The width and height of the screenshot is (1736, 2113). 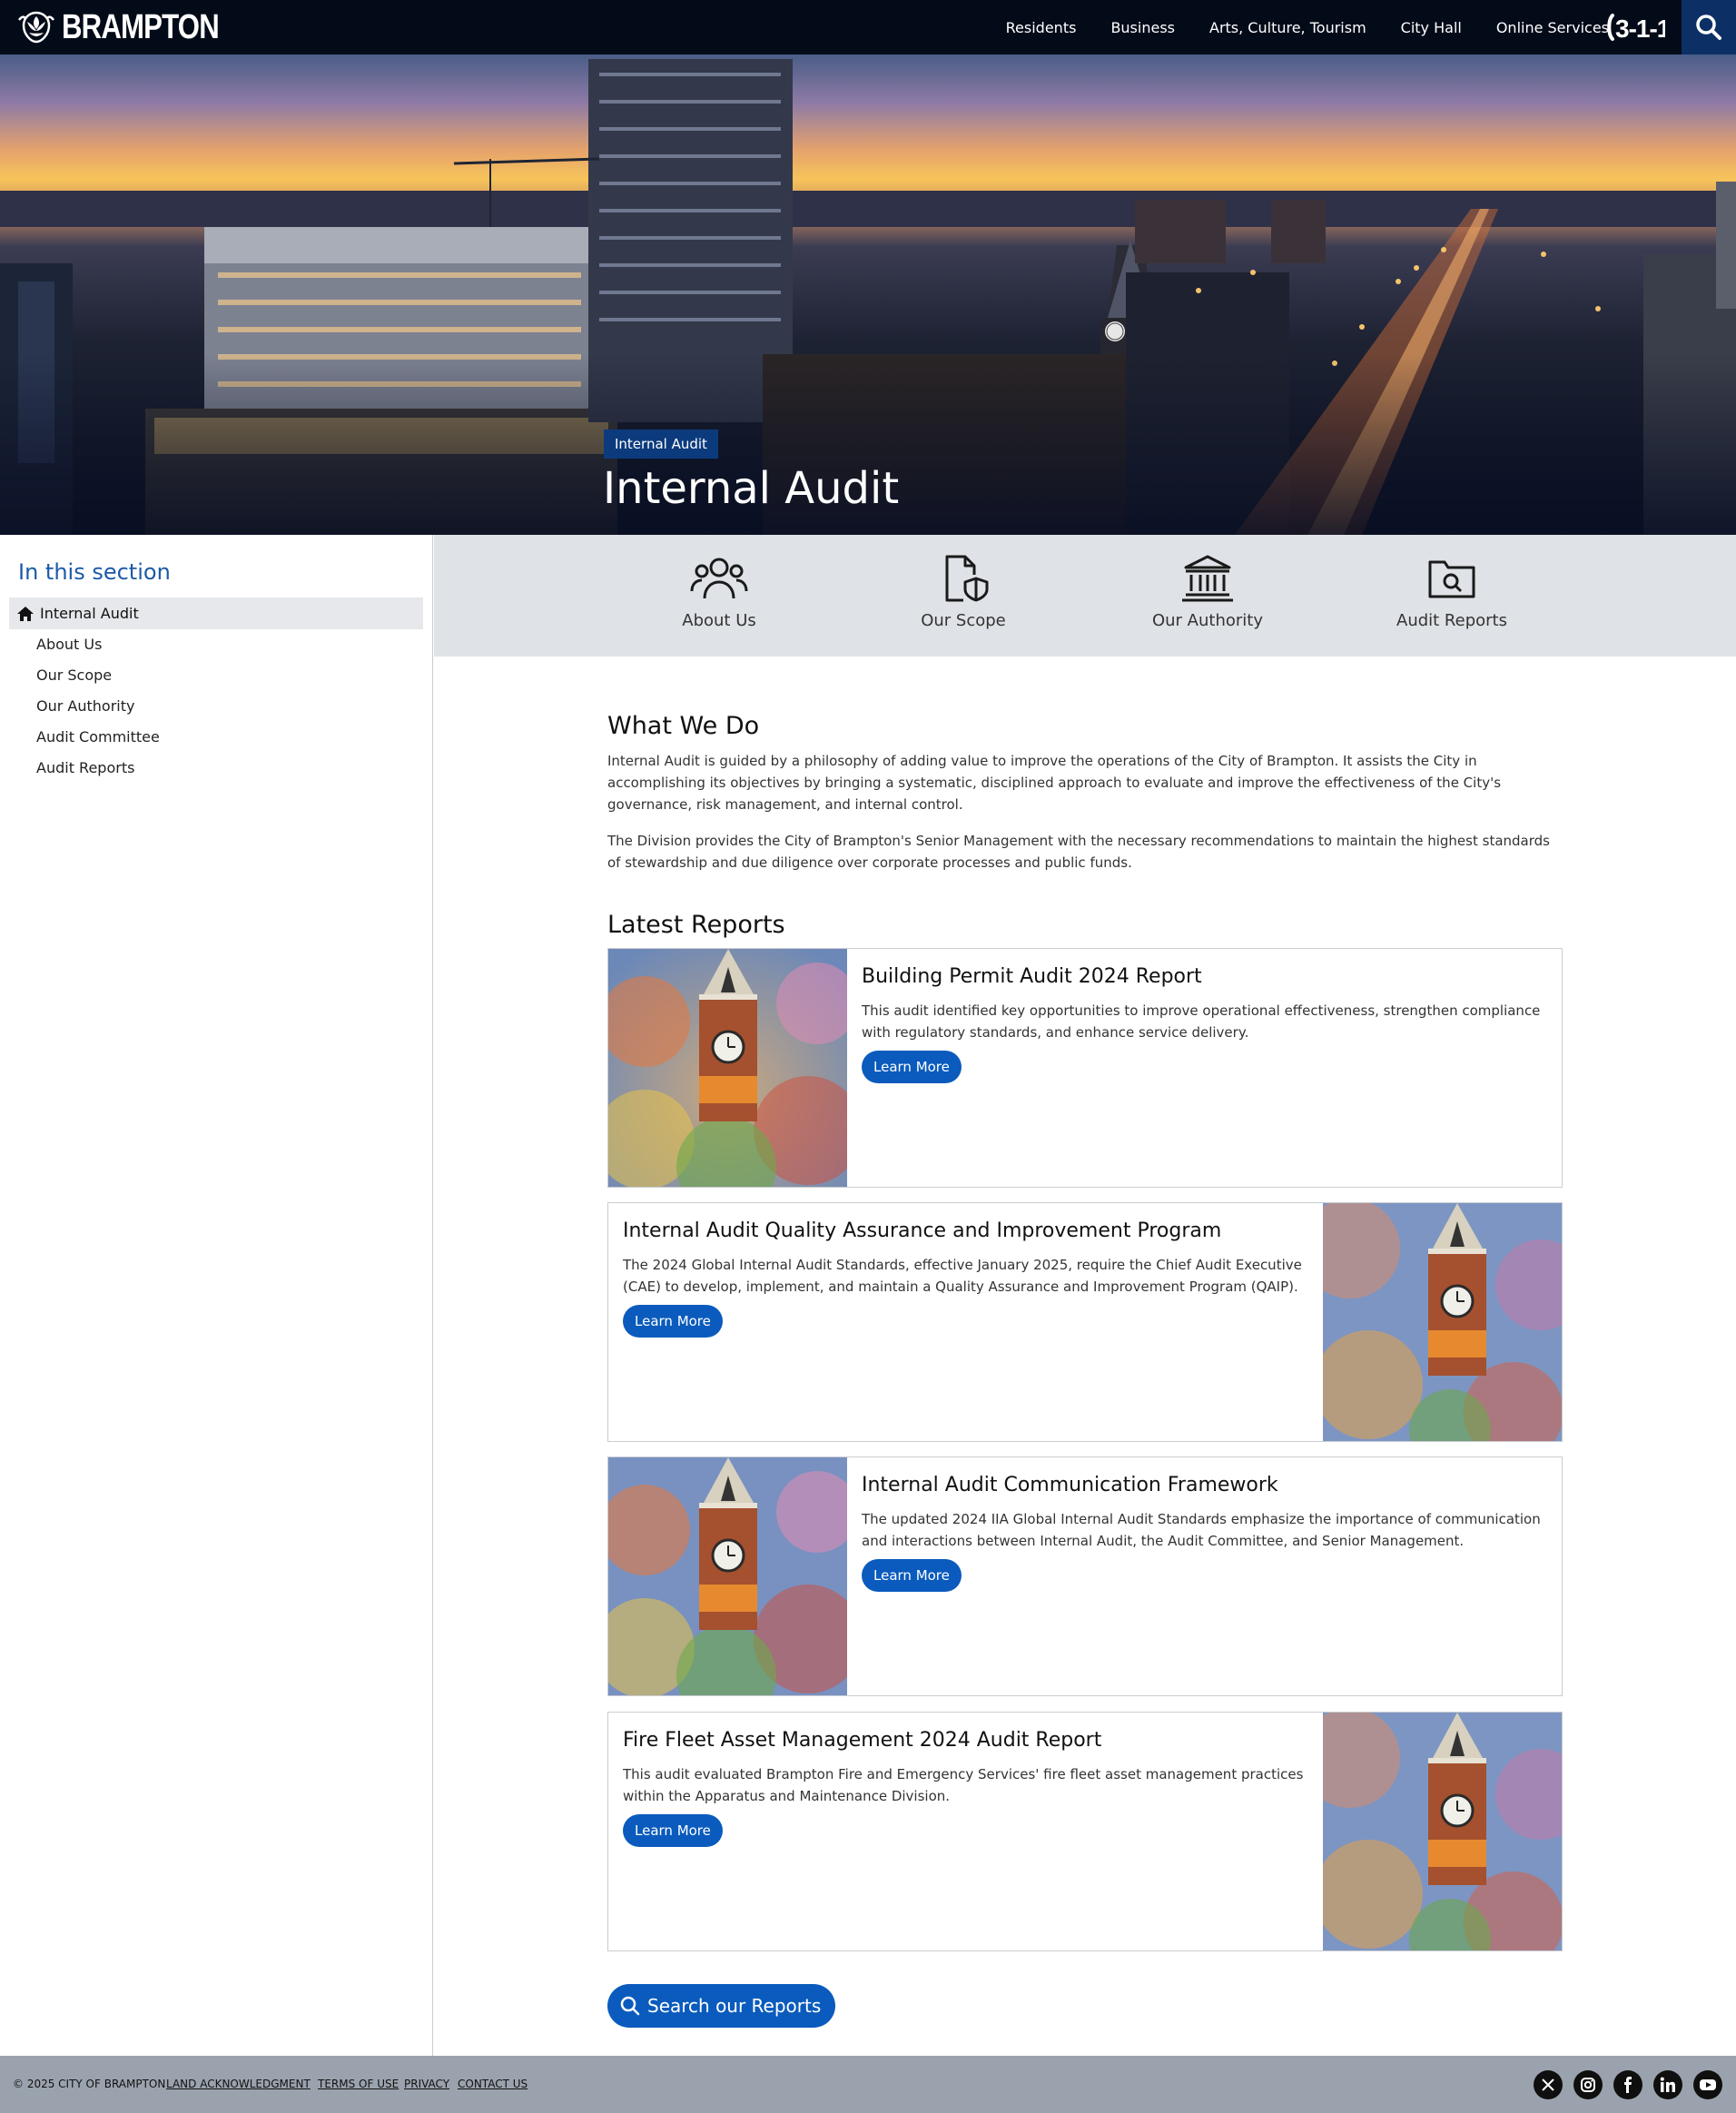 I want to click on logo-wordmark: BRAMPTON, so click(x=141, y=27).